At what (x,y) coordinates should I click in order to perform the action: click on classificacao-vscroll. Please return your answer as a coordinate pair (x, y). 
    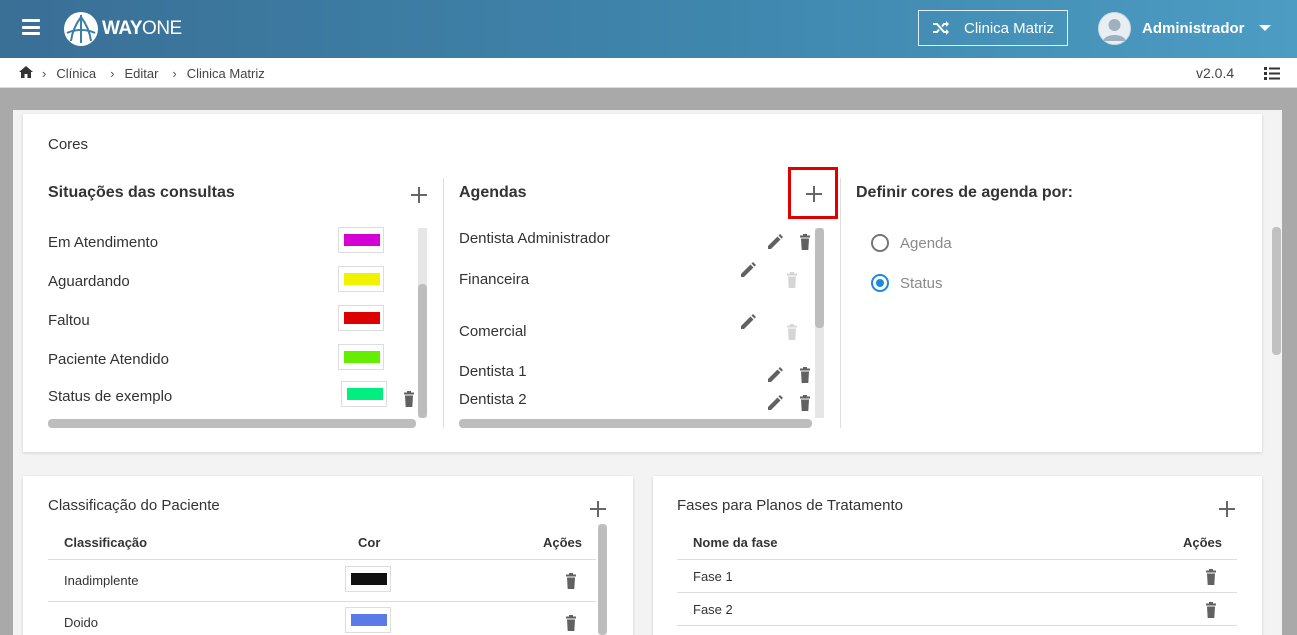
    Looking at the image, I should click on (602, 579).